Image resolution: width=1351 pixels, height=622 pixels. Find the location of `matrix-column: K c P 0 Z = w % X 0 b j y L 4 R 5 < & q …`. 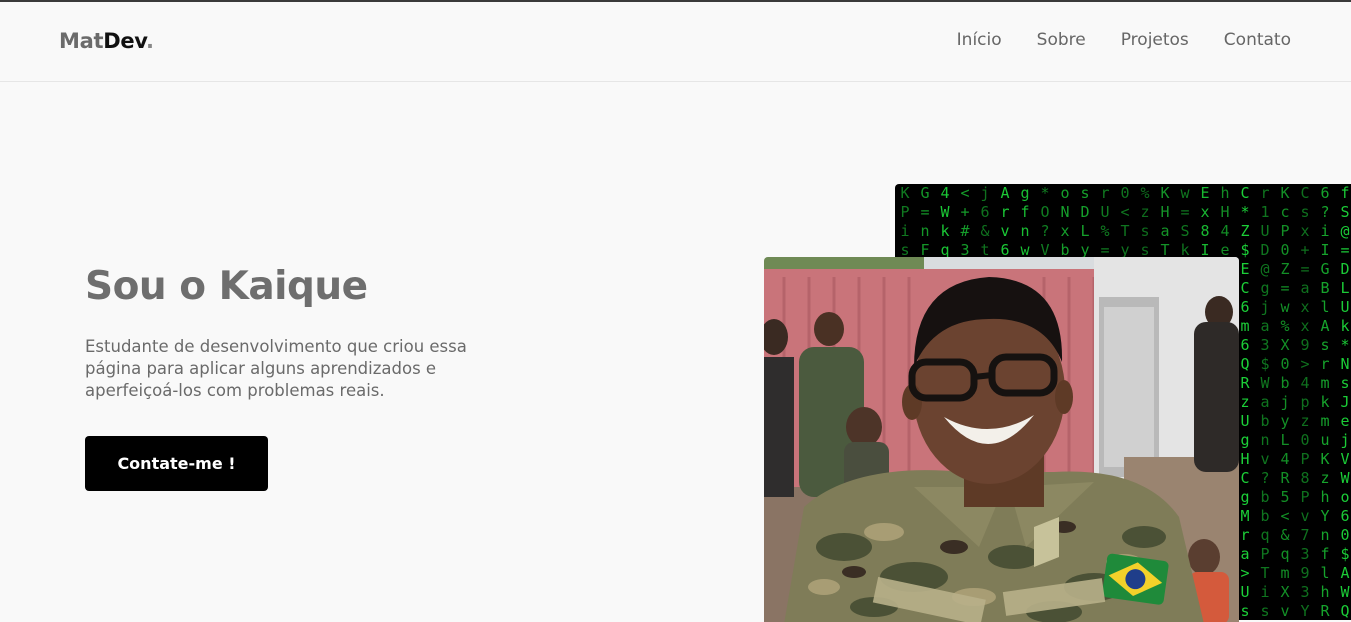

matrix-column: K c P 0 Z = w % X 0 b j y L 4 R 5 < & q … is located at coordinates (1285, 402).